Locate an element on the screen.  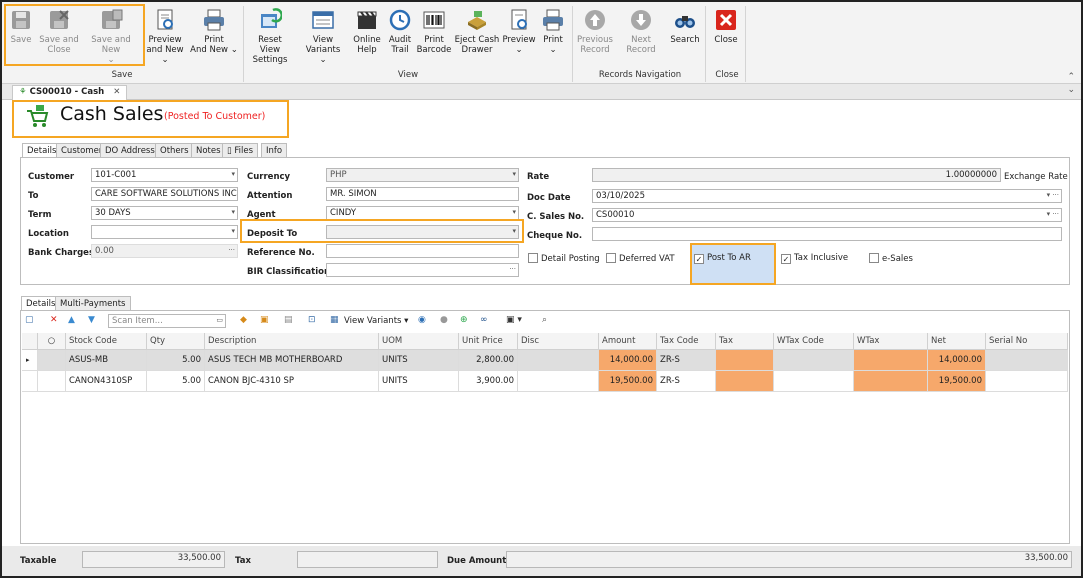
row-indicator: ▸ is located at coordinates (30, 360).